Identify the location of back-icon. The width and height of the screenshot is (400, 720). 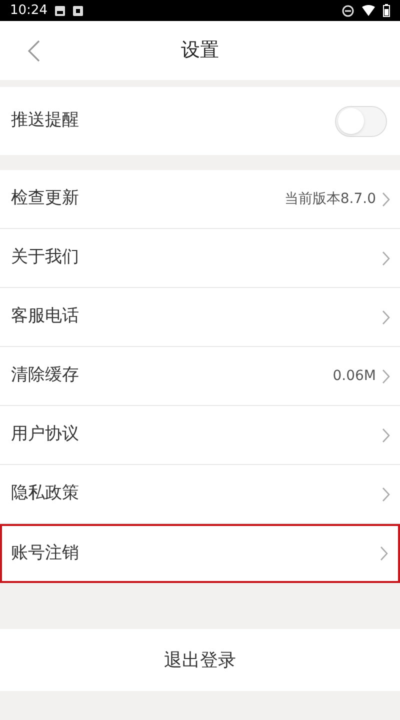
(34, 51).